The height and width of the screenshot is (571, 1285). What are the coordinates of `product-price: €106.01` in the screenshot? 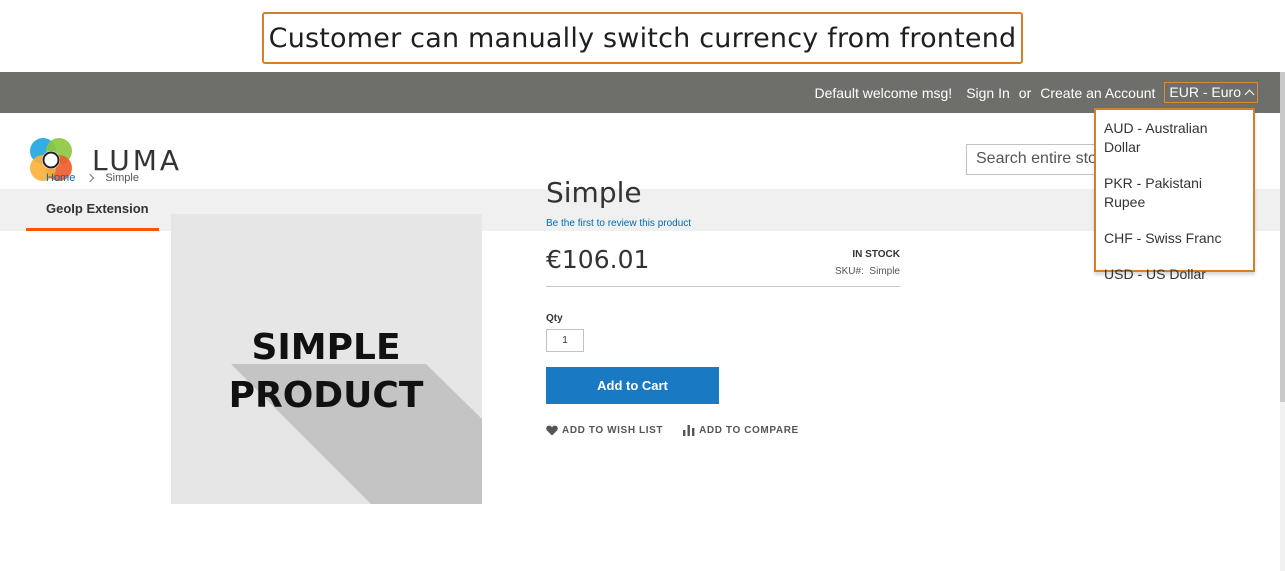 It's located at (598, 259).